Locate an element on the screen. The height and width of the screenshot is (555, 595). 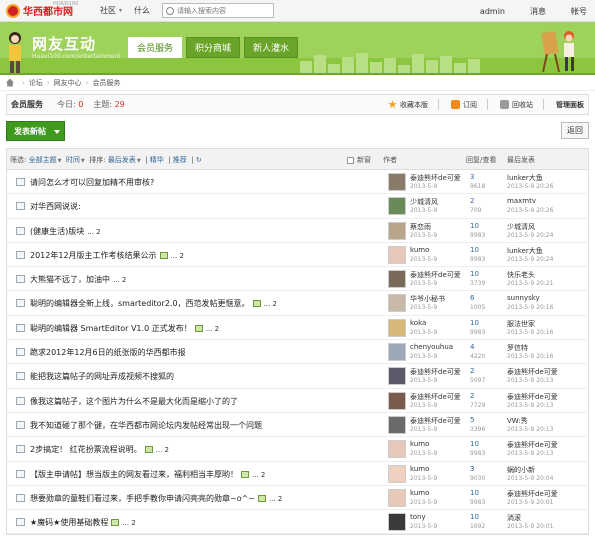
thread-author: koka is located at coordinates (418, 323).